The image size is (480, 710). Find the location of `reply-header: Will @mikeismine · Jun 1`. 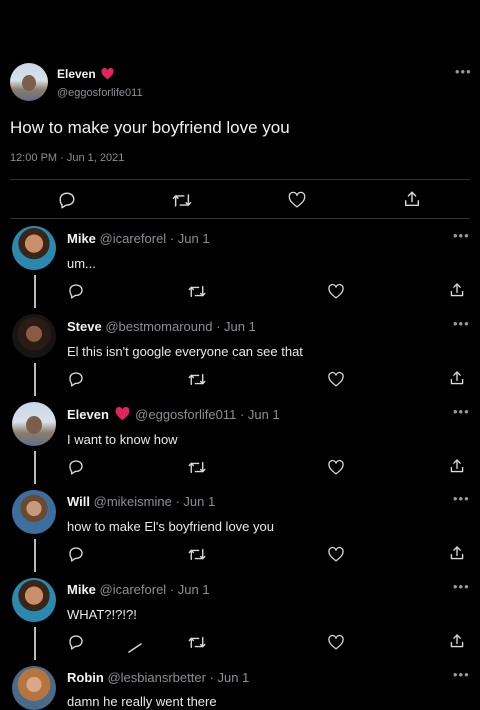

reply-header: Will @mikeismine · Jun 1 is located at coordinates (141, 501).